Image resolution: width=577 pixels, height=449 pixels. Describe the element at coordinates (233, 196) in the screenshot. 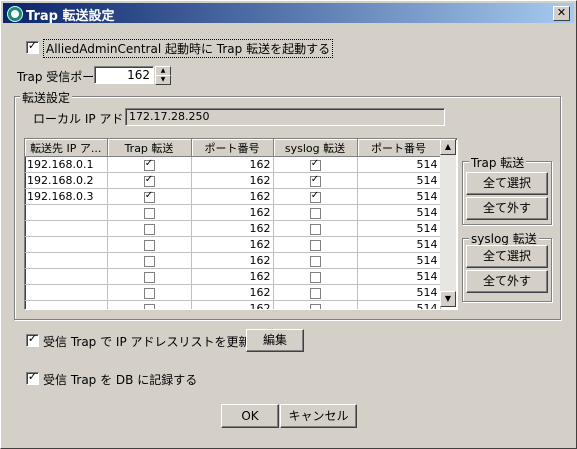

I see `table-row: 192.168.0.3 ✓ 162 ✓ 514` at that location.